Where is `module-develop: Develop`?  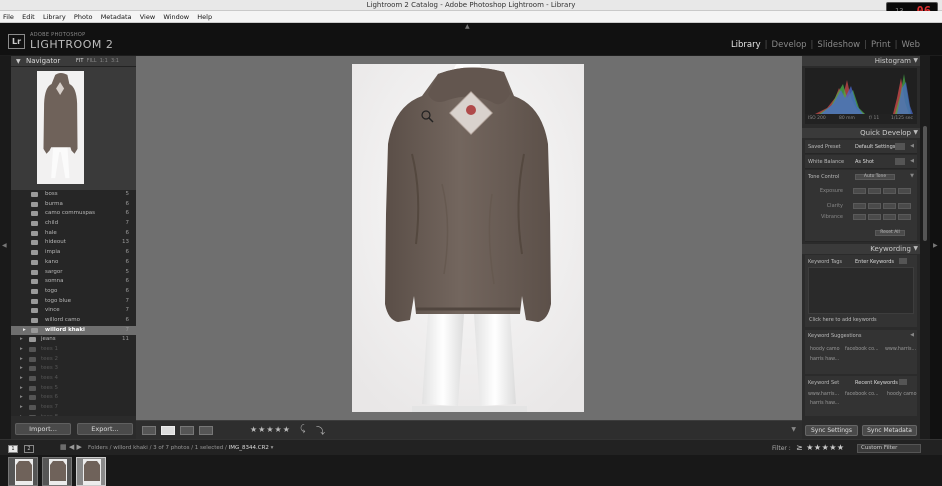 module-develop: Develop is located at coordinates (789, 45).